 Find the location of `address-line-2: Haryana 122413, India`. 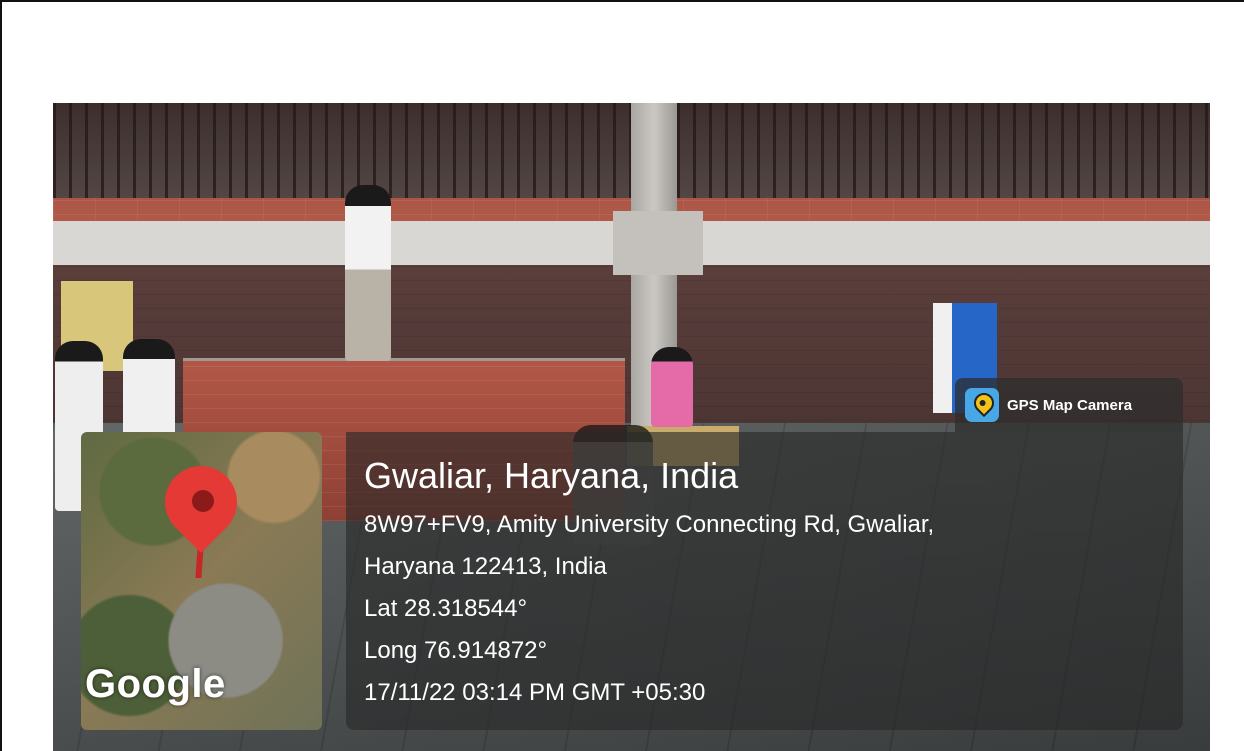

address-line-2: Haryana 122413, India is located at coordinates (485, 566).